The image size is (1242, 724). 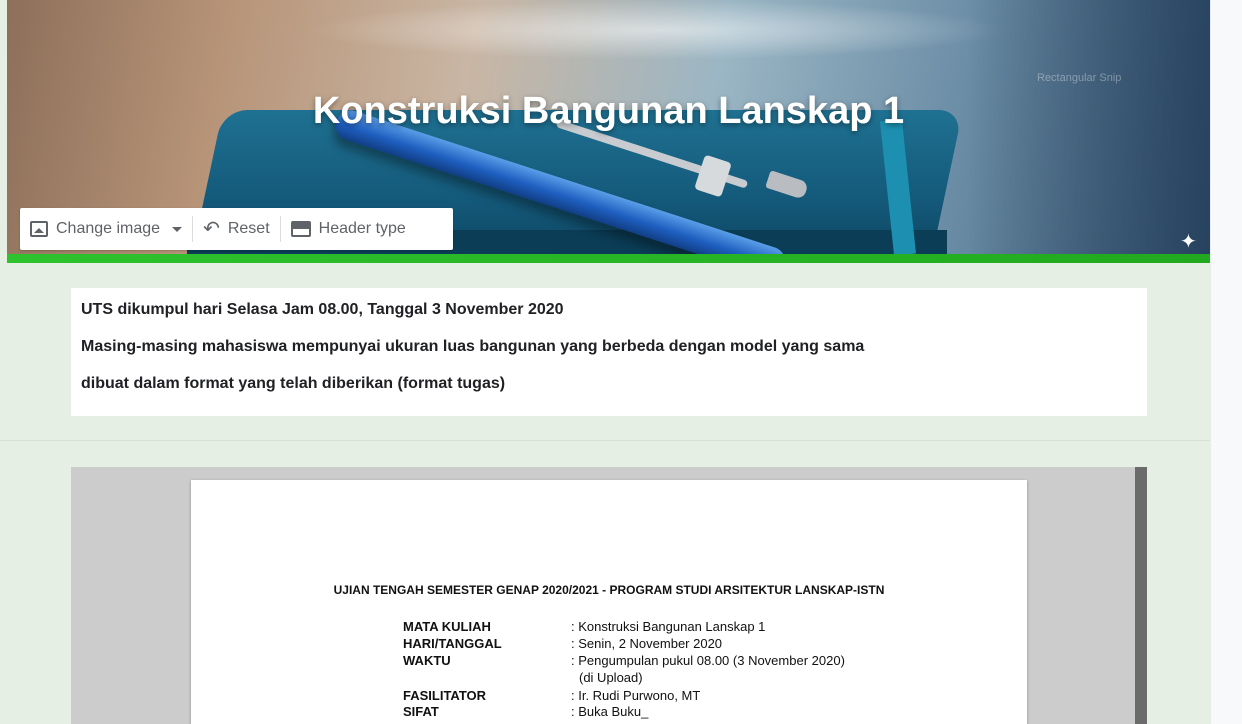 What do you see at coordinates (608, 111) in the screenshot?
I see `form-title: Konstruksi Bangunan Lanskap 1` at bounding box center [608, 111].